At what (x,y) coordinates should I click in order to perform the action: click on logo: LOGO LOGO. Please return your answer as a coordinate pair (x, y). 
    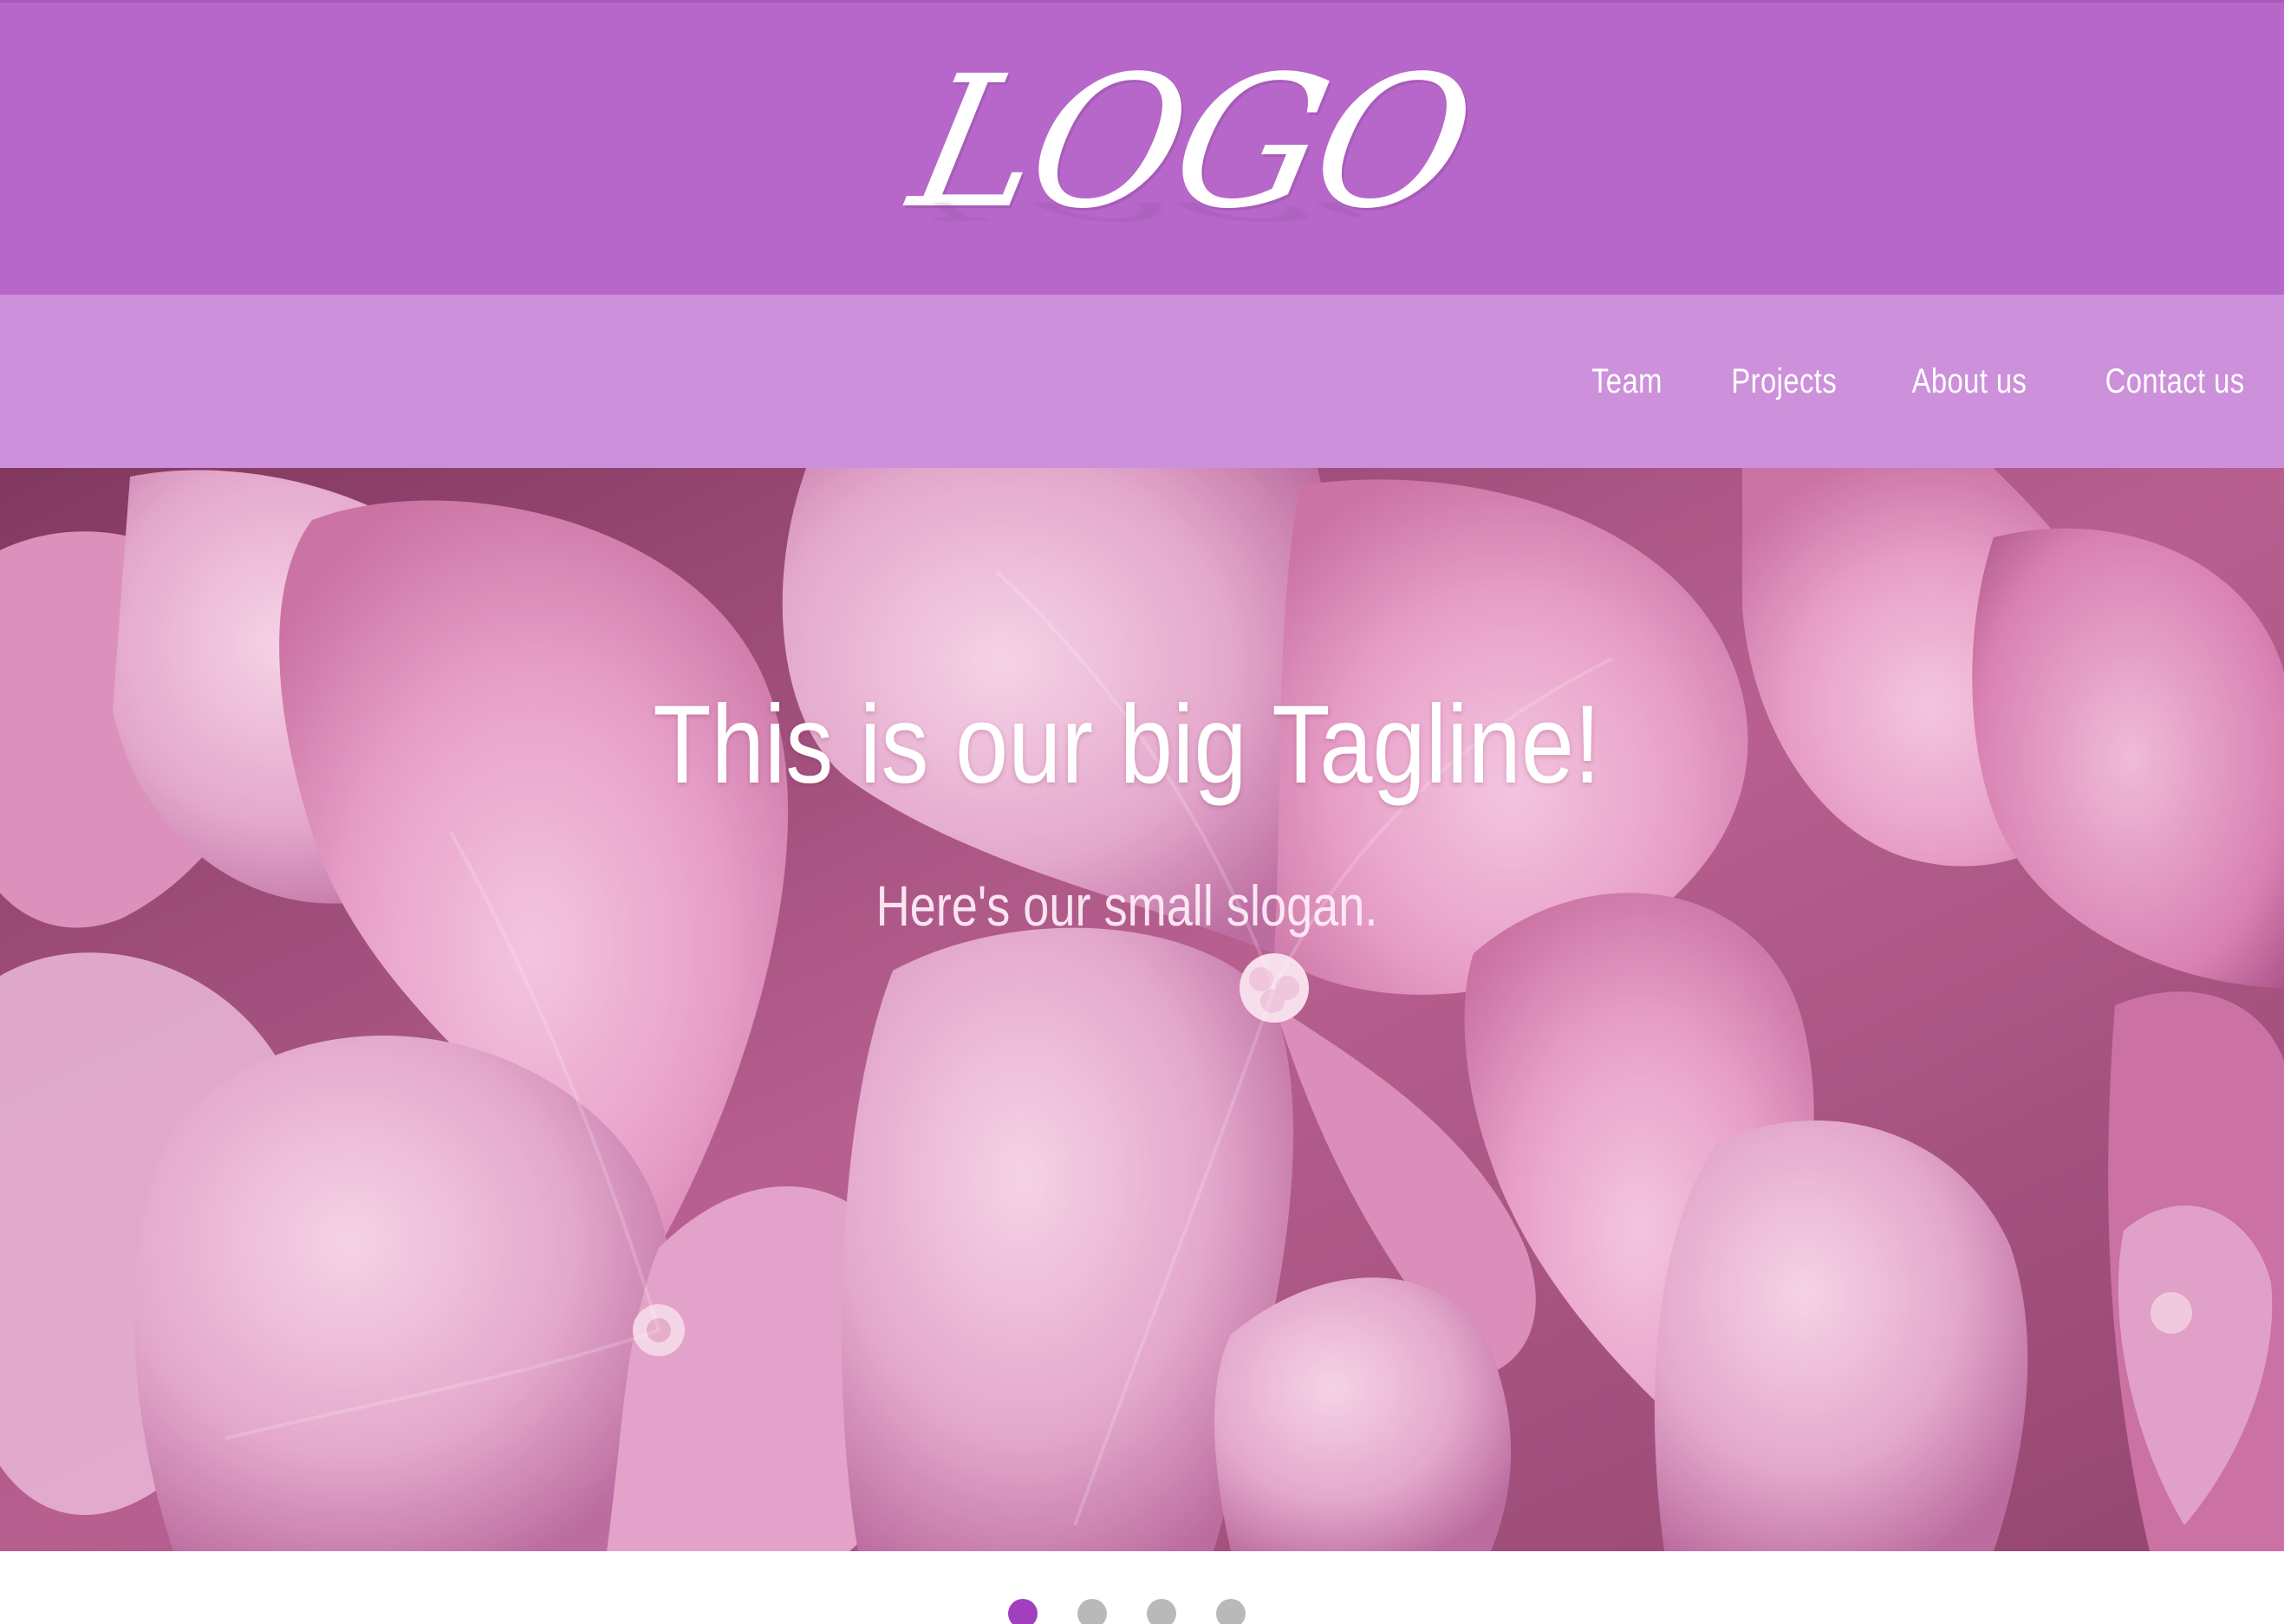
    Looking at the image, I should click on (1191, 159).